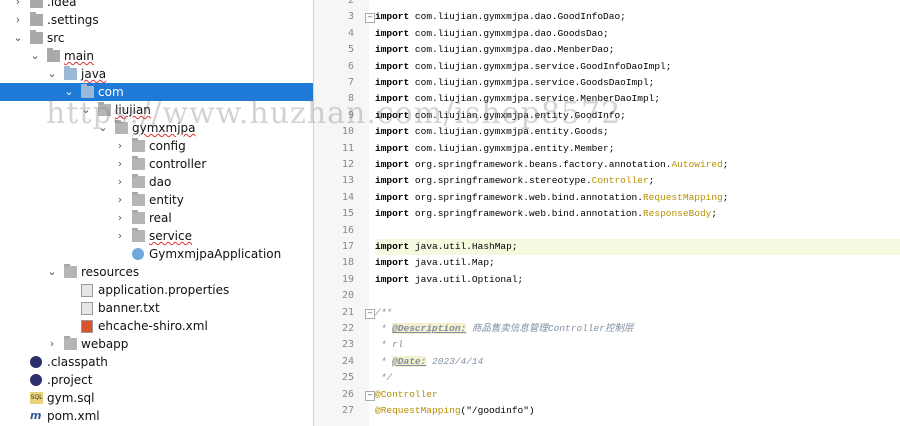 The image size is (900, 426). Describe the element at coordinates (156, 110) in the screenshot. I see `tree-item-liujian: ⌄ liujian` at that location.